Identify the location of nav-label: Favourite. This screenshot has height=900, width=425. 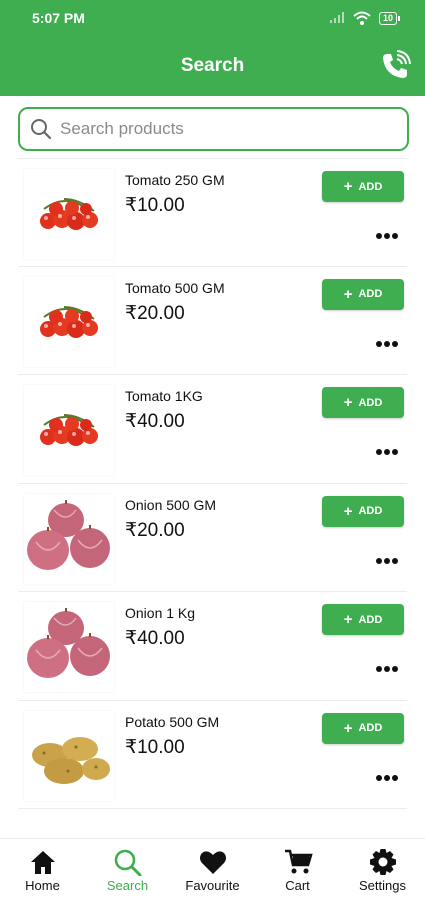
(212, 885).